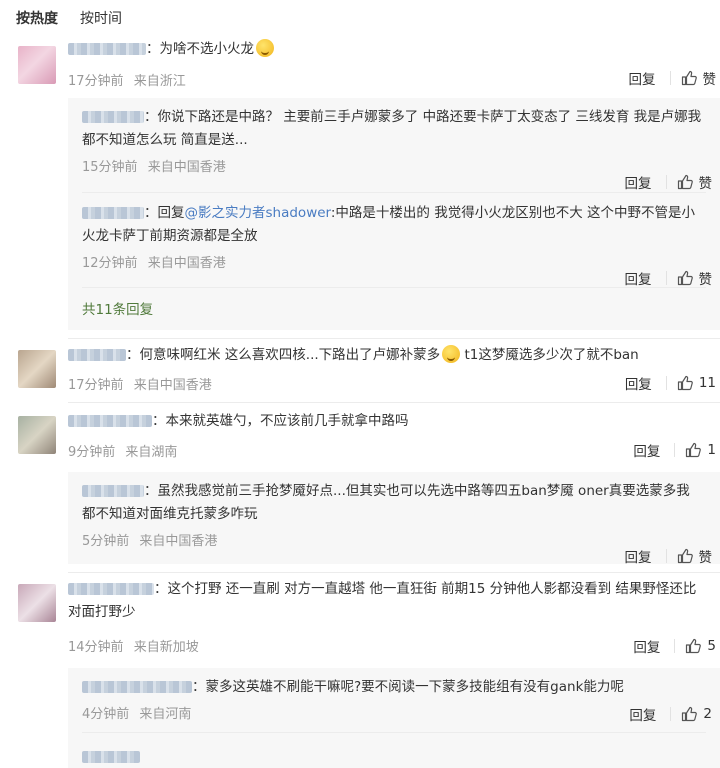  I want to click on comment-location: 来自中国香港, so click(172, 385).